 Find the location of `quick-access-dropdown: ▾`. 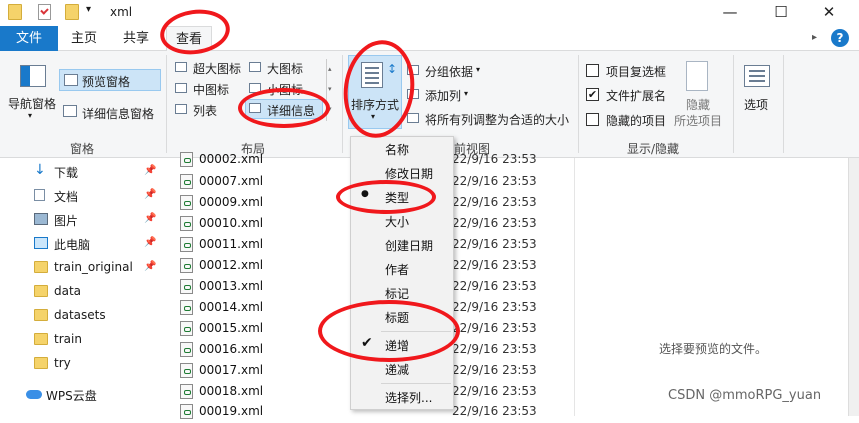

quick-access-dropdown: ▾ is located at coordinates (88, 9).